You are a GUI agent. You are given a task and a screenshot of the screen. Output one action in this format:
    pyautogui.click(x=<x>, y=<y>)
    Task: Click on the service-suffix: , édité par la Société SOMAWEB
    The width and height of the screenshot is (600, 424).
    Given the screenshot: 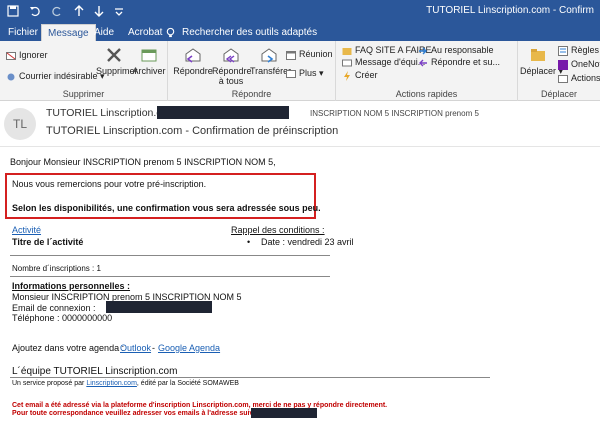 What is the action you would take?
    pyautogui.click(x=187, y=383)
    